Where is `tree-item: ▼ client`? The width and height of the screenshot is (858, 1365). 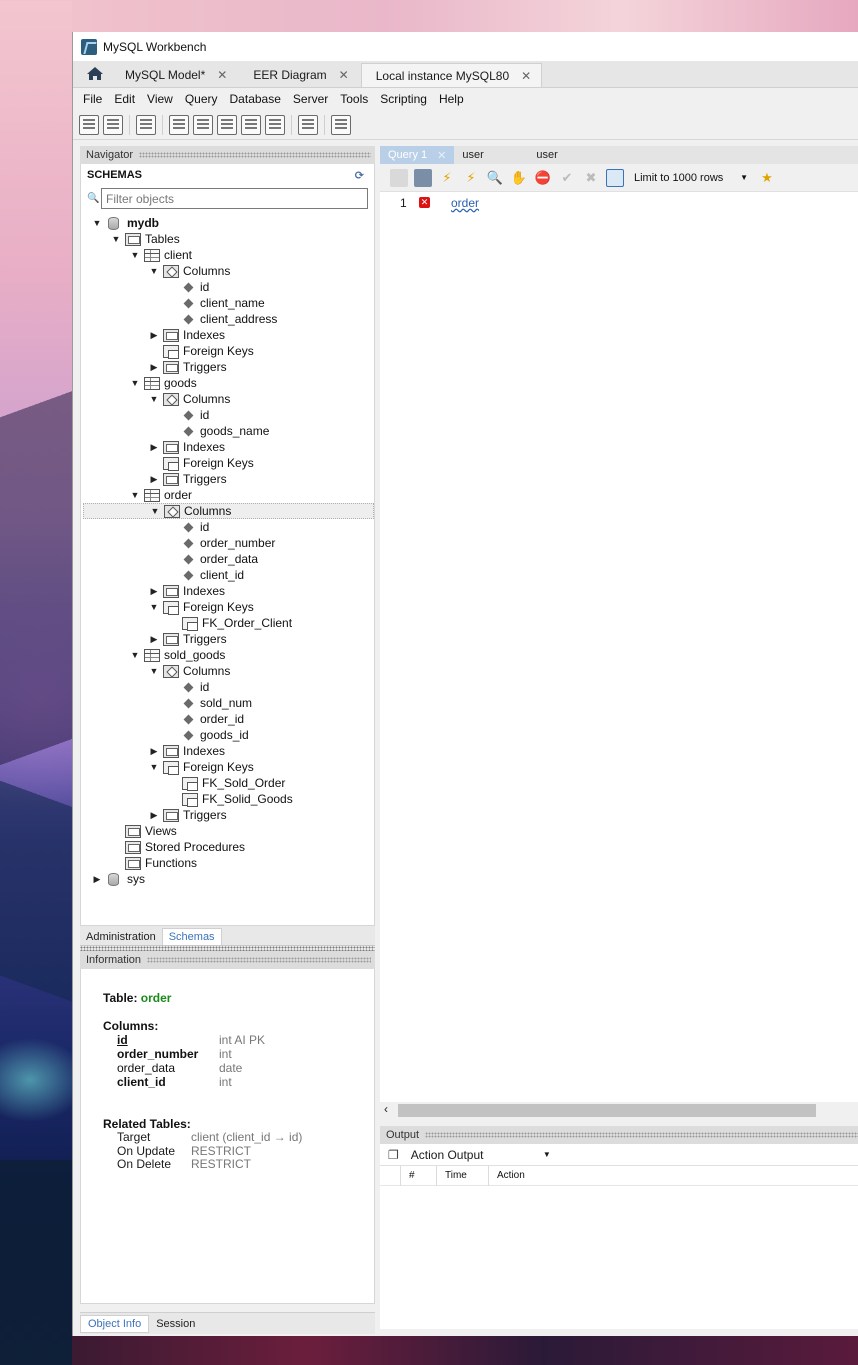
tree-item: ▼ client is located at coordinates (228, 255).